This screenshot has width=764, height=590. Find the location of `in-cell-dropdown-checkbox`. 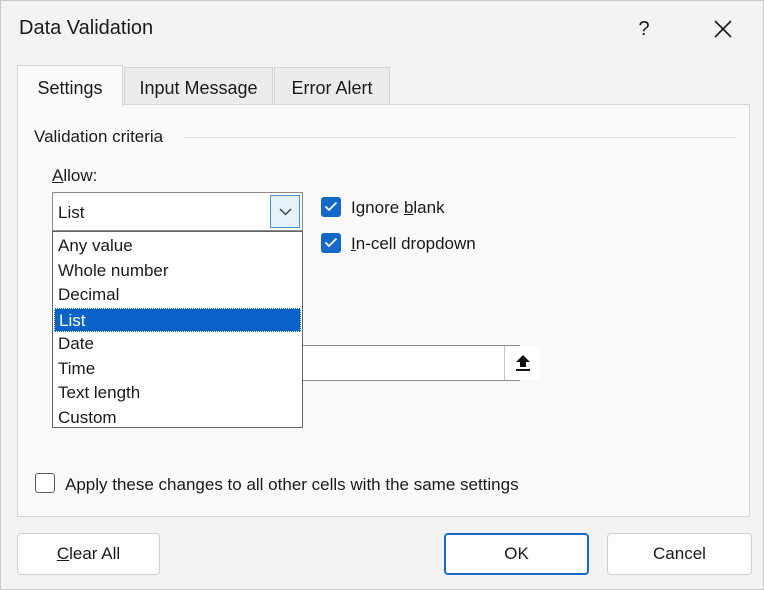

in-cell-dropdown-checkbox is located at coordinates (331, 243).